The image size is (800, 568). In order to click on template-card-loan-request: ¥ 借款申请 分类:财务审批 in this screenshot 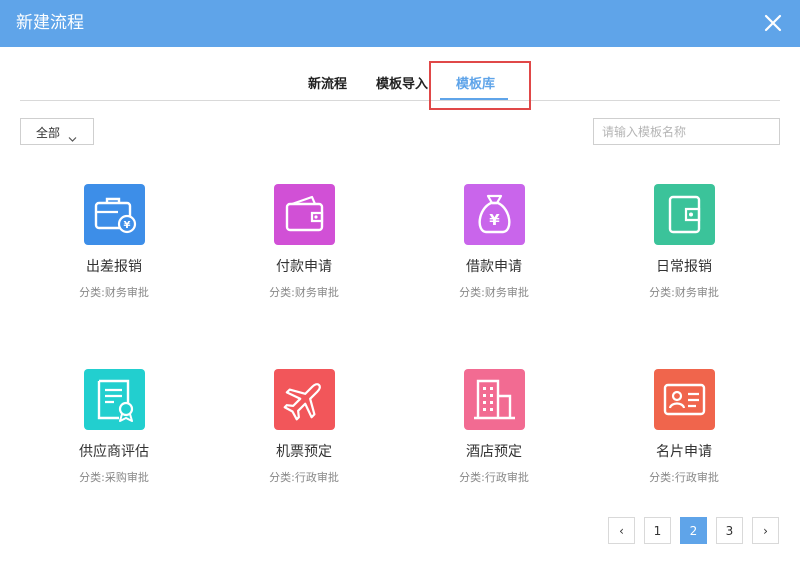, I will do `click(494, 259)`.